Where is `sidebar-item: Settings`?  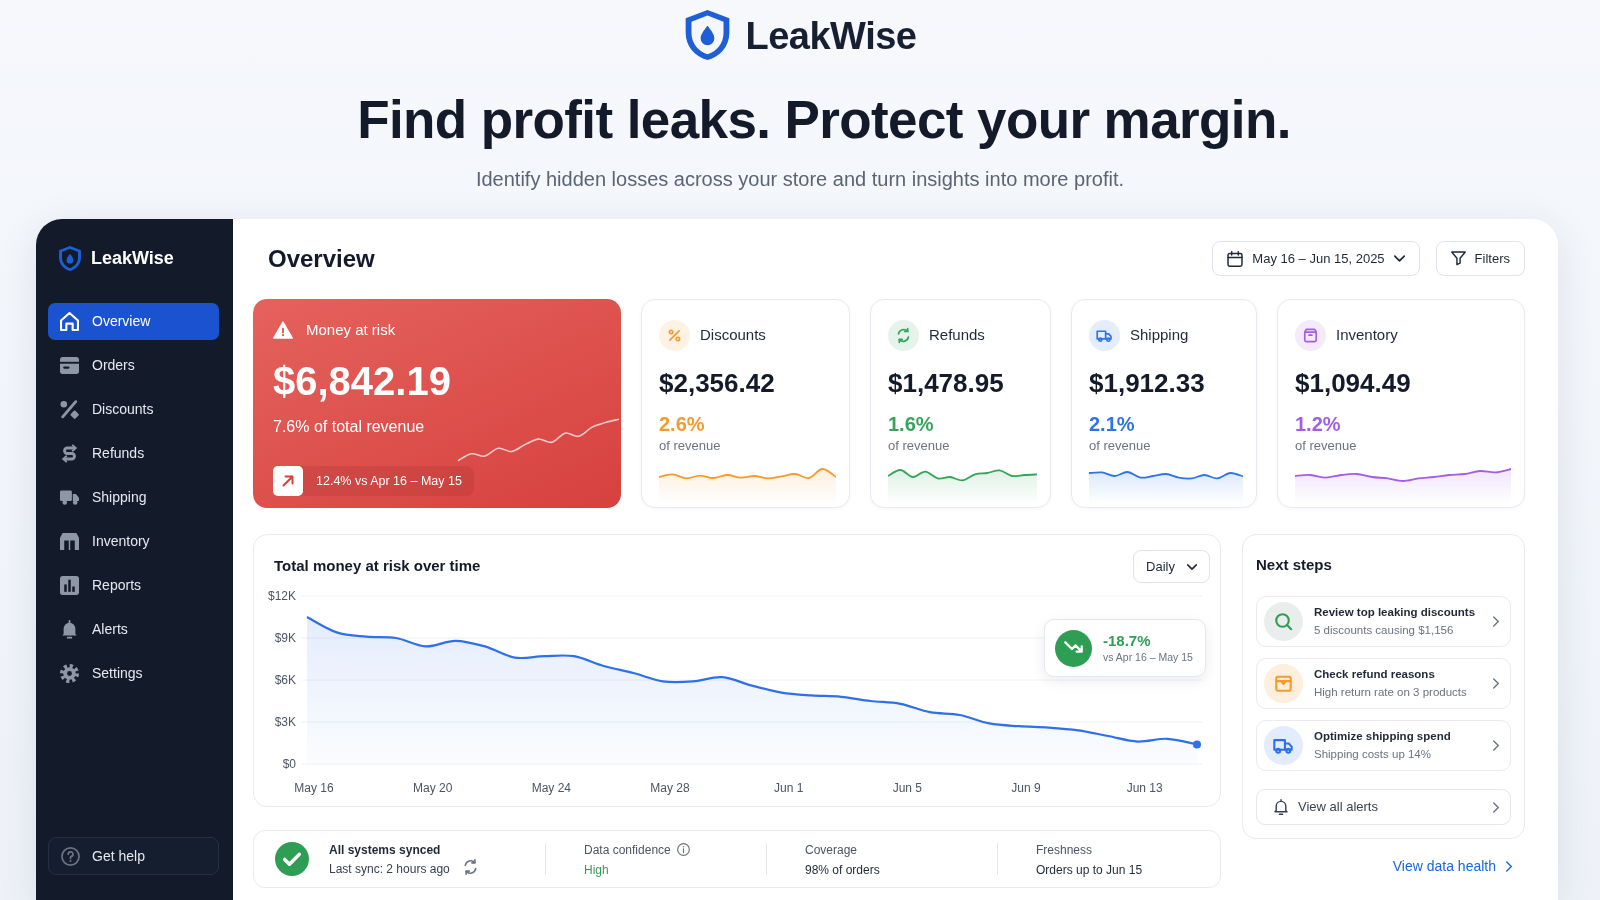
sidebar-item: Settings is located at coordinates (133, 673).